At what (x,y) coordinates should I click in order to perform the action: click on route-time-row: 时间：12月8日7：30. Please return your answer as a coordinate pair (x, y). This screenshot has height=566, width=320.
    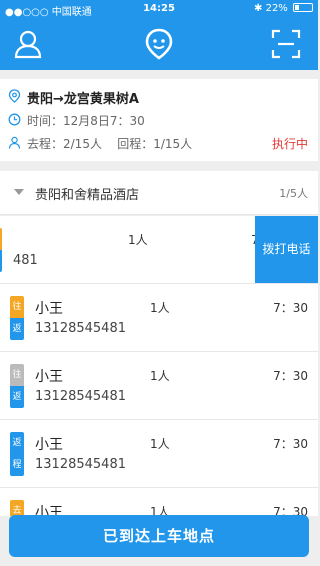
    Looking at the image, I should click on (76, 120).